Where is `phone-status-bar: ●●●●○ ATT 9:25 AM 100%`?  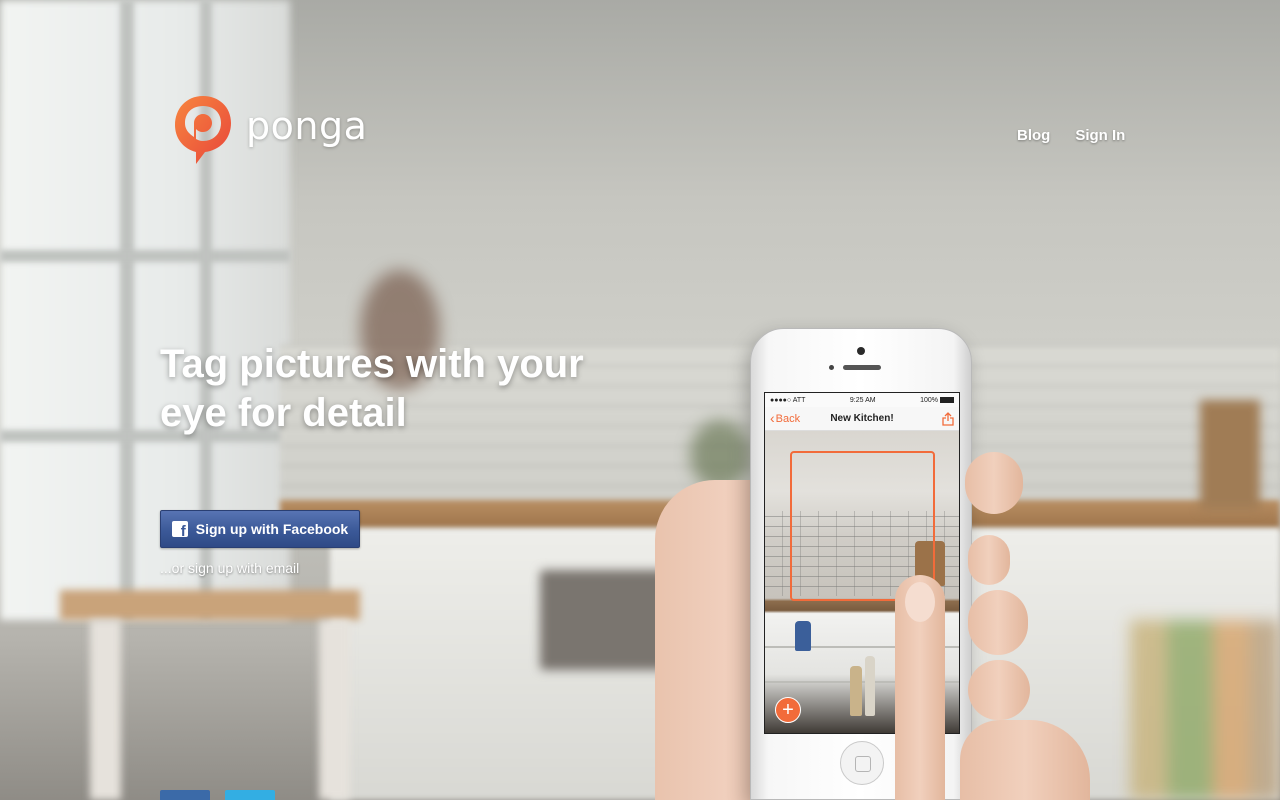
phone-status-bar: ●●●●○ ATT 9:25 AM 100% is located at coordinates (862, 400).